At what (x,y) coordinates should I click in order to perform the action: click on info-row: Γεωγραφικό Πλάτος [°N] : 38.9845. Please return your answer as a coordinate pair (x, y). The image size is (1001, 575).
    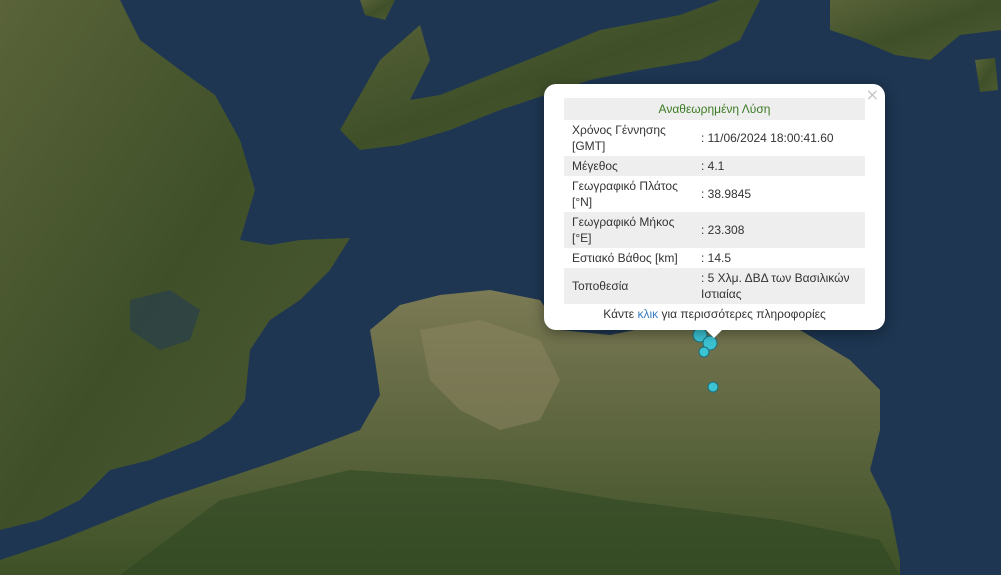
    Looking at the image, I should click on (714, 194).